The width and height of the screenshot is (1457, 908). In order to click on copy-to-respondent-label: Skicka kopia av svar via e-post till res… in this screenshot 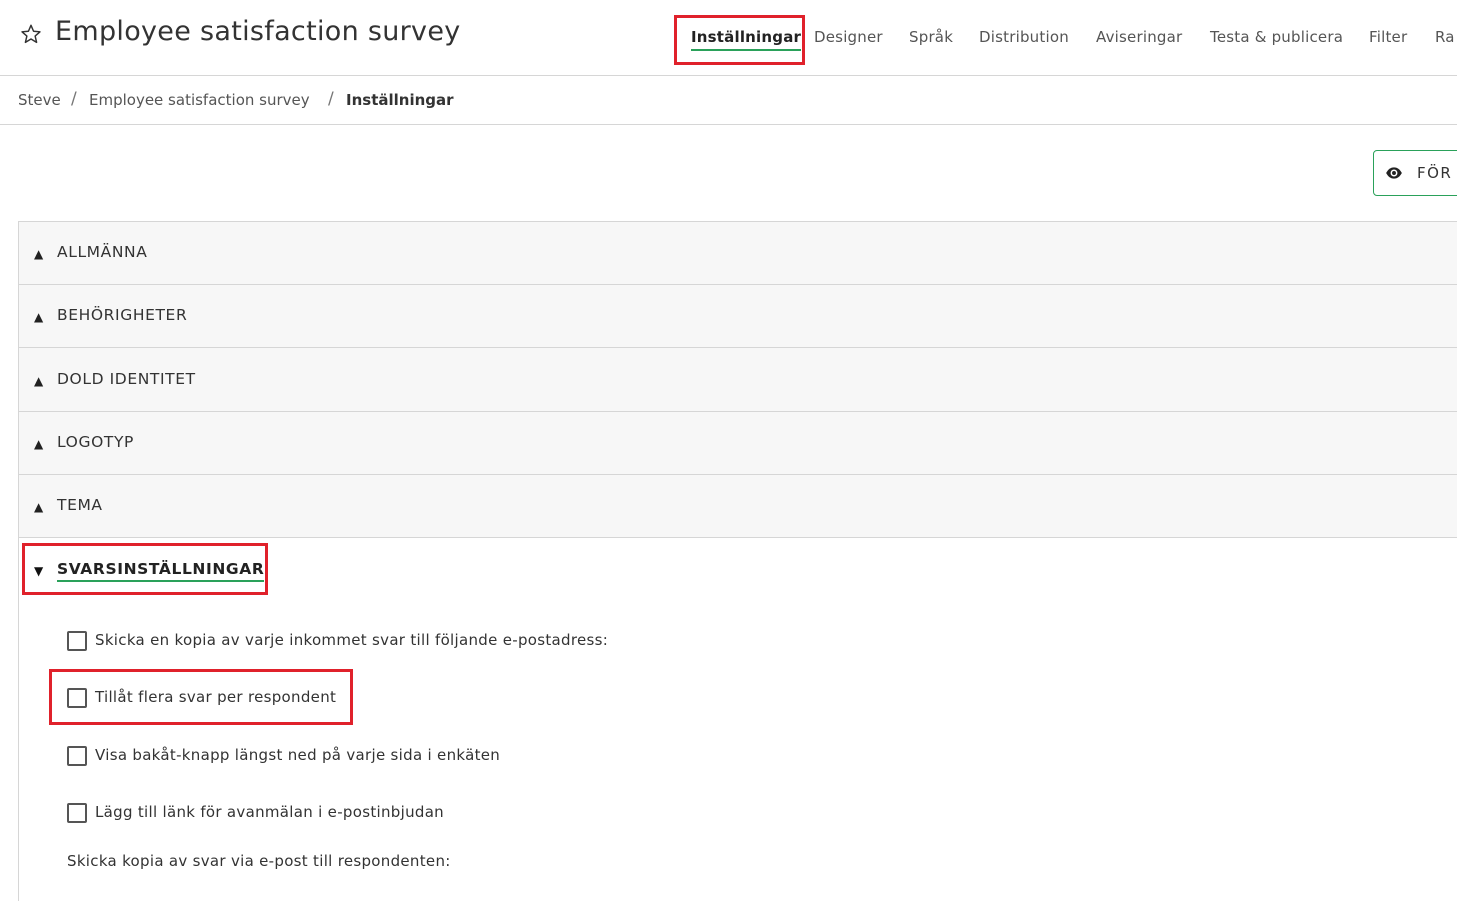, I will do `click(259, 861)`.